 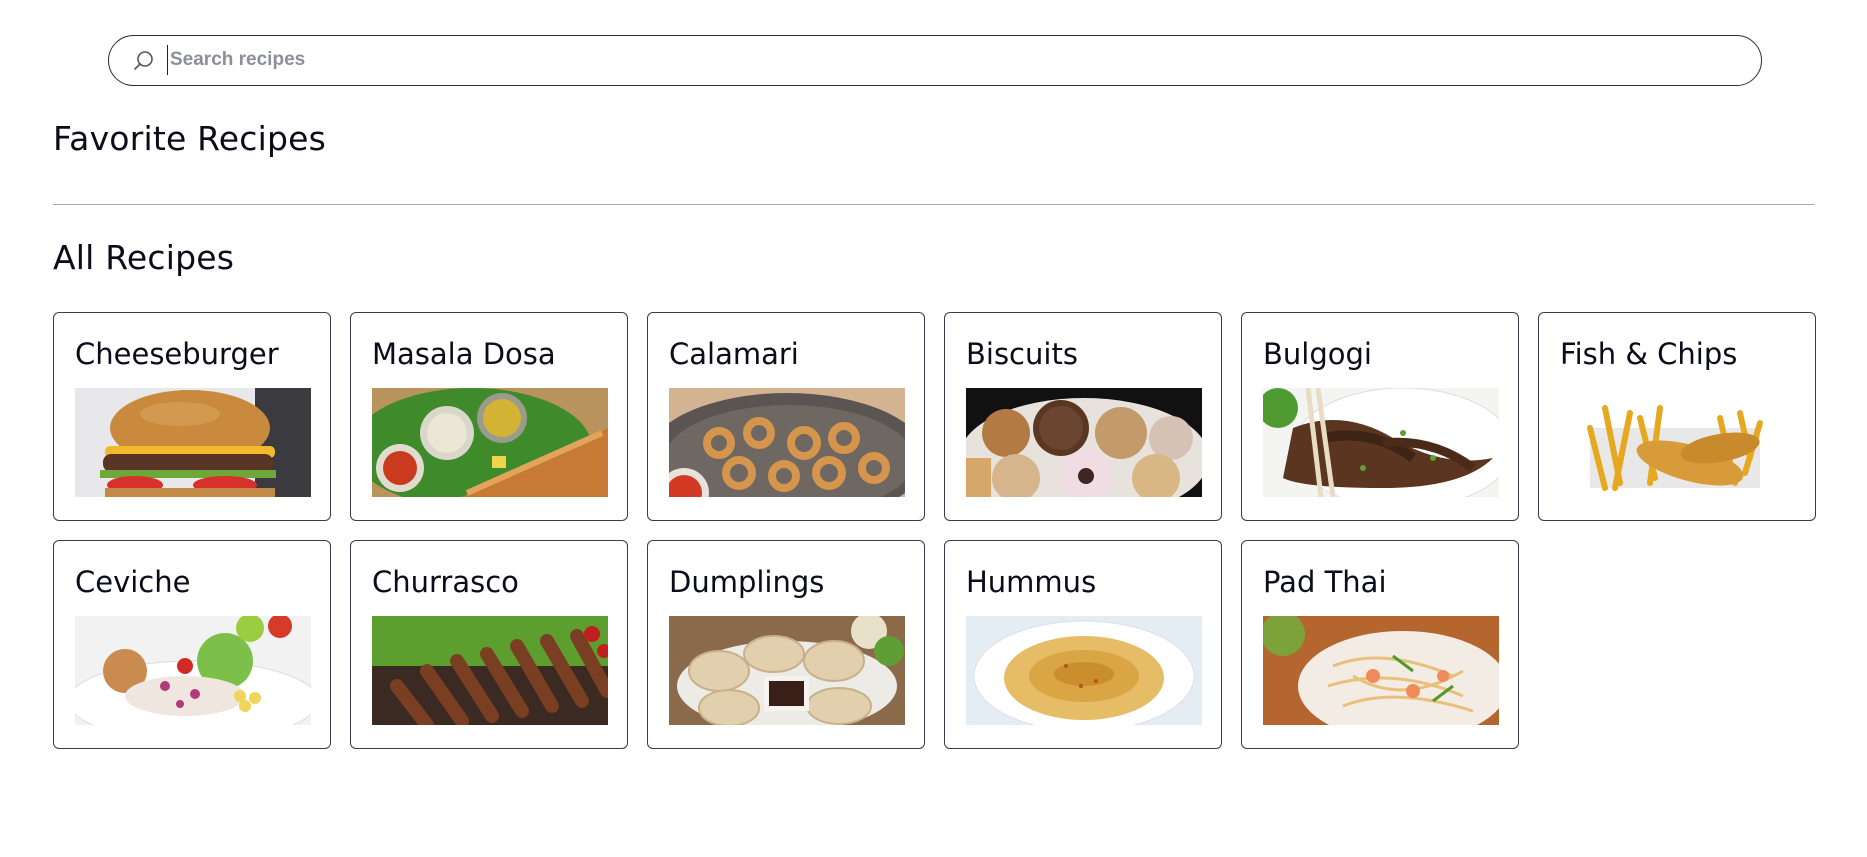 What do you see at coordinates (1381, 670) in the screenshot?
I see `pad-thai-image` at bounding box center [1381, 670].